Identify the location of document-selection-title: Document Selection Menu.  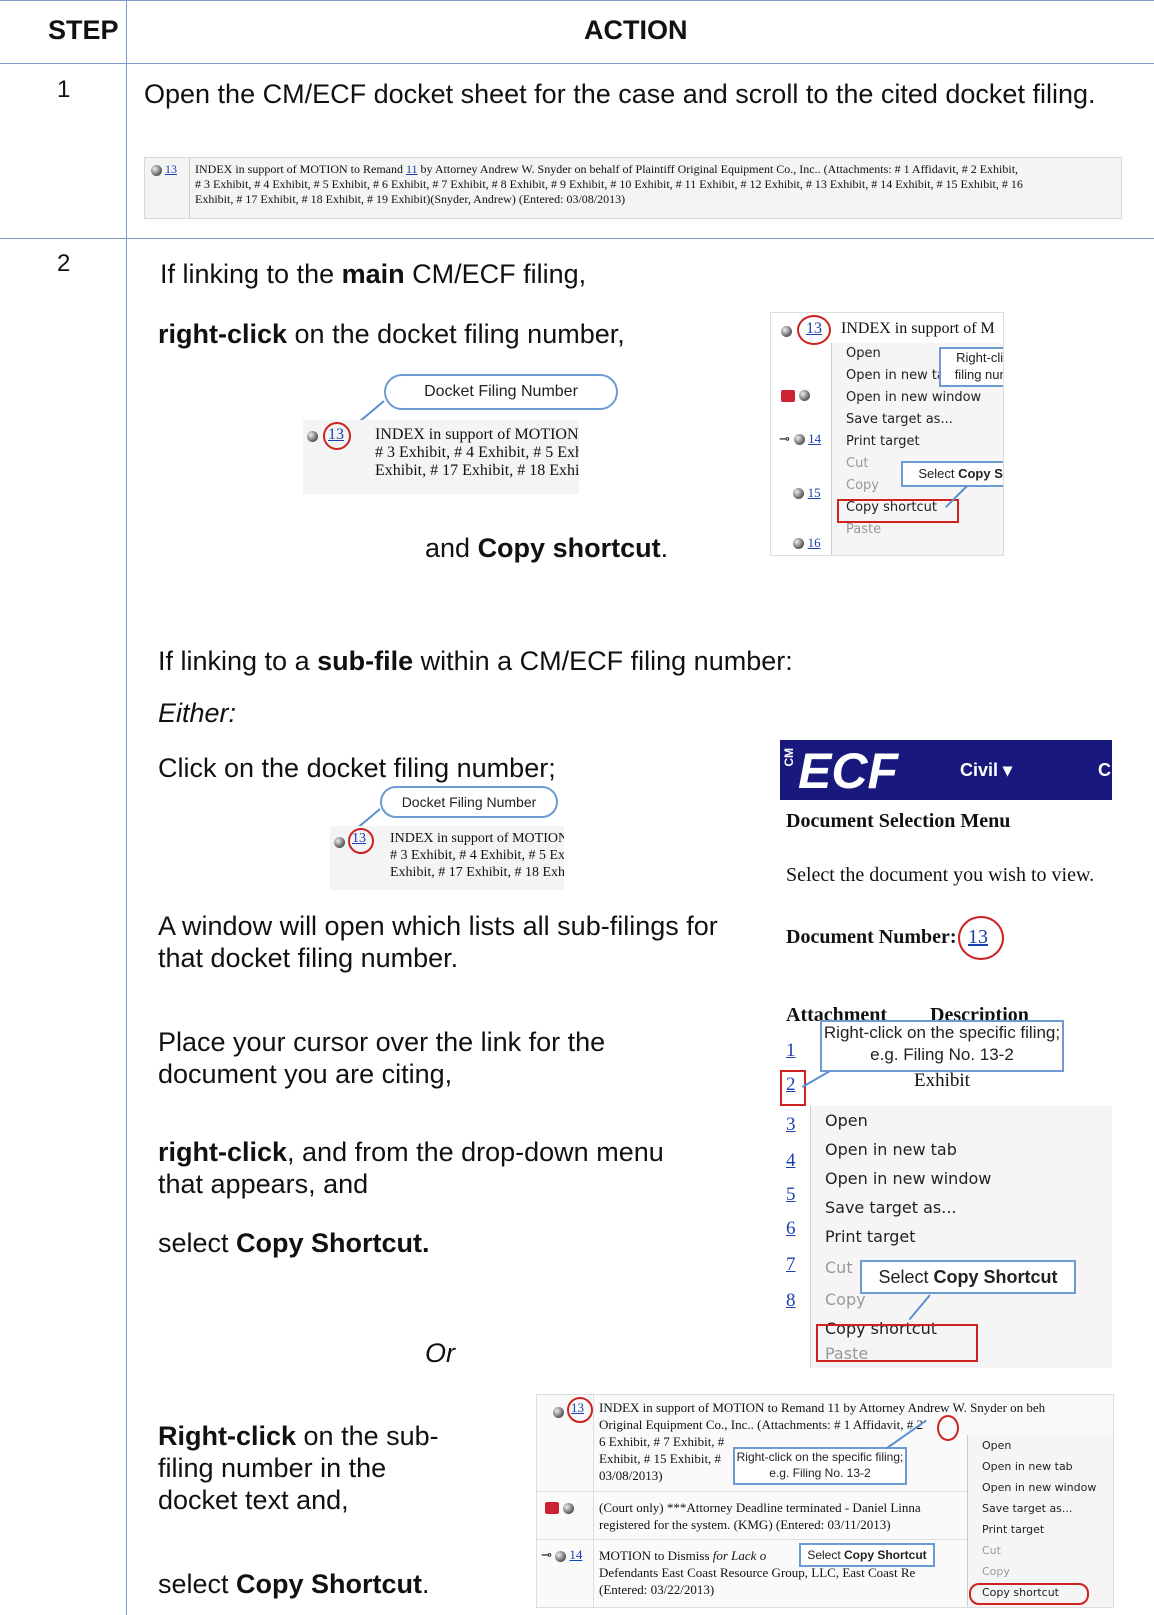
(898, 821).